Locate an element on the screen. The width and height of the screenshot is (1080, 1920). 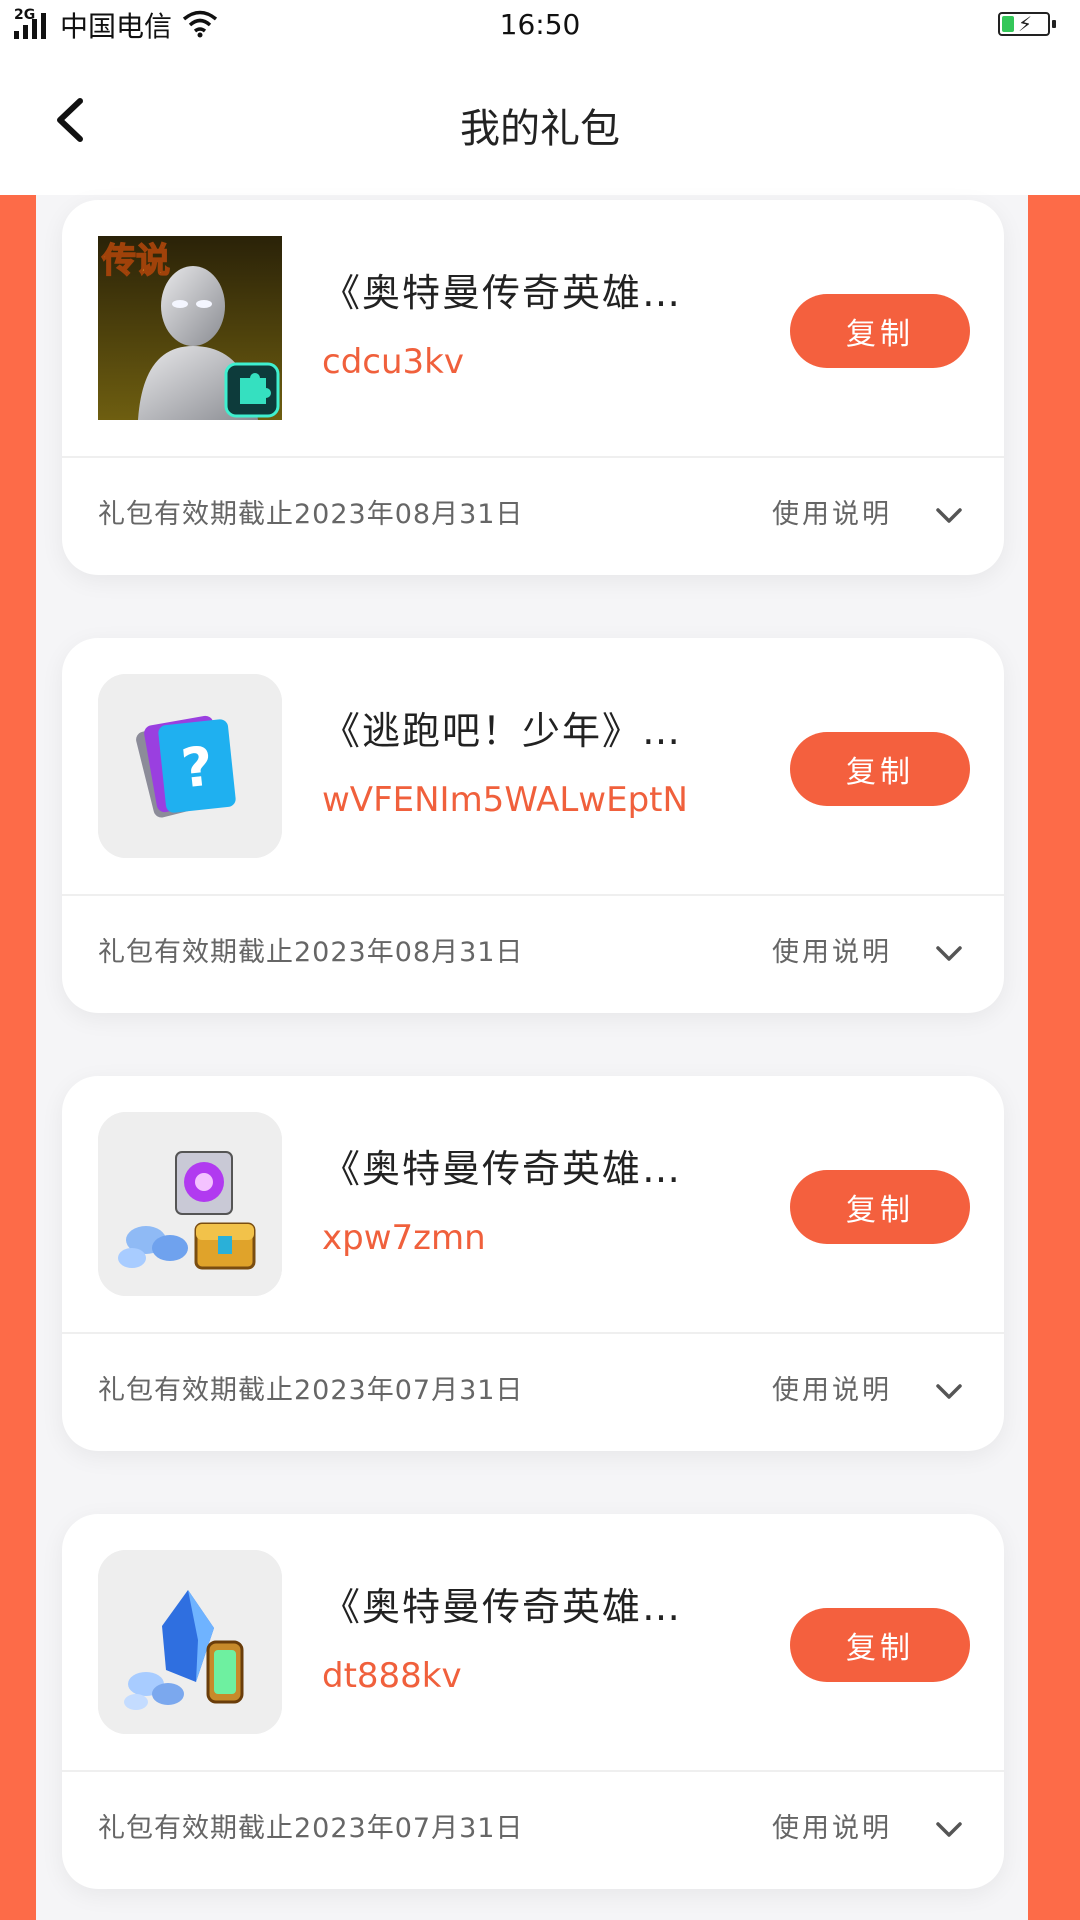
battery-icon: ⚡ is located at coordinates (1027, 24).